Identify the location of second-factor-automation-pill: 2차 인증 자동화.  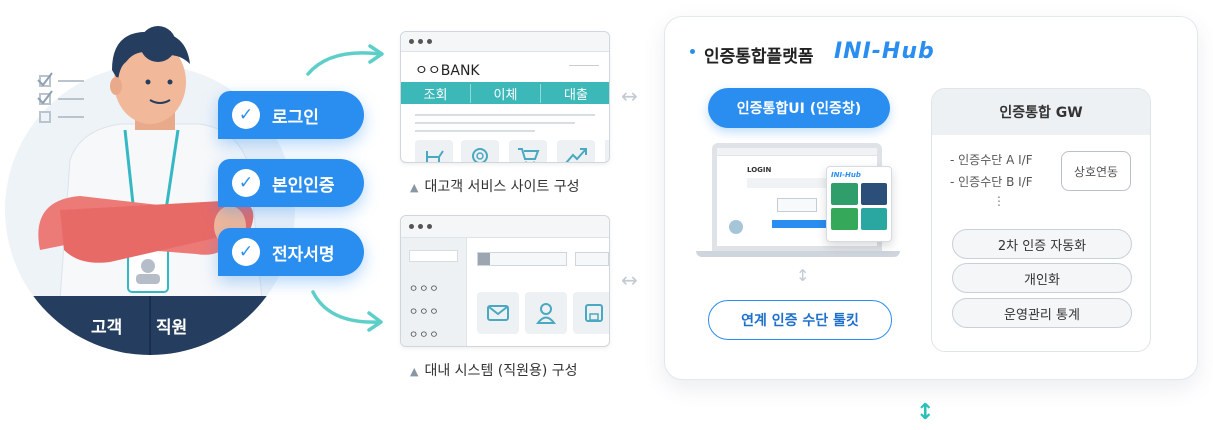
(1042, 244).